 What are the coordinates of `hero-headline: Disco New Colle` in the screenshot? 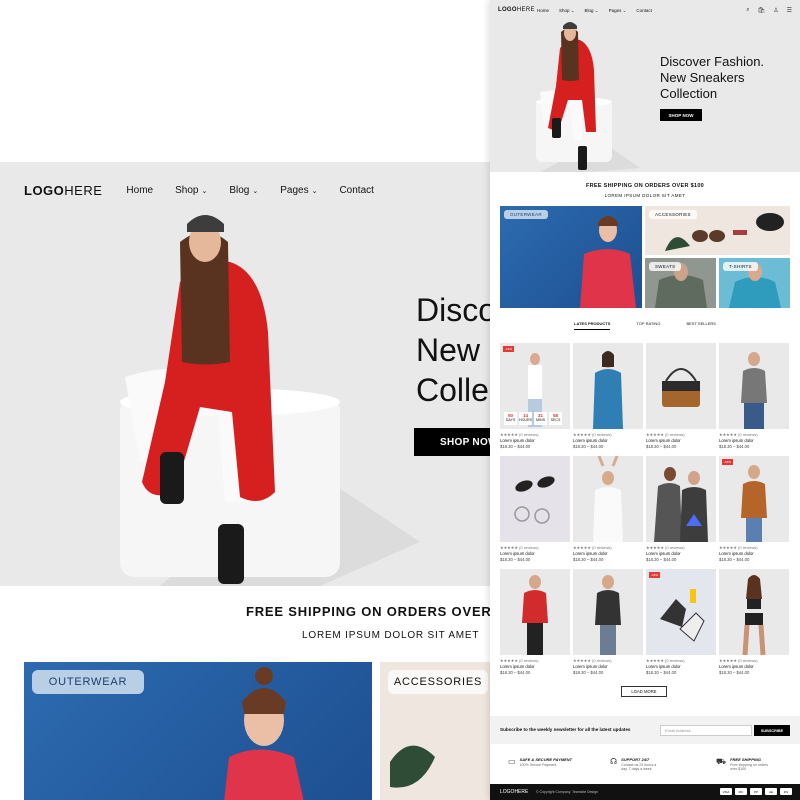 It's located at (453, 350).